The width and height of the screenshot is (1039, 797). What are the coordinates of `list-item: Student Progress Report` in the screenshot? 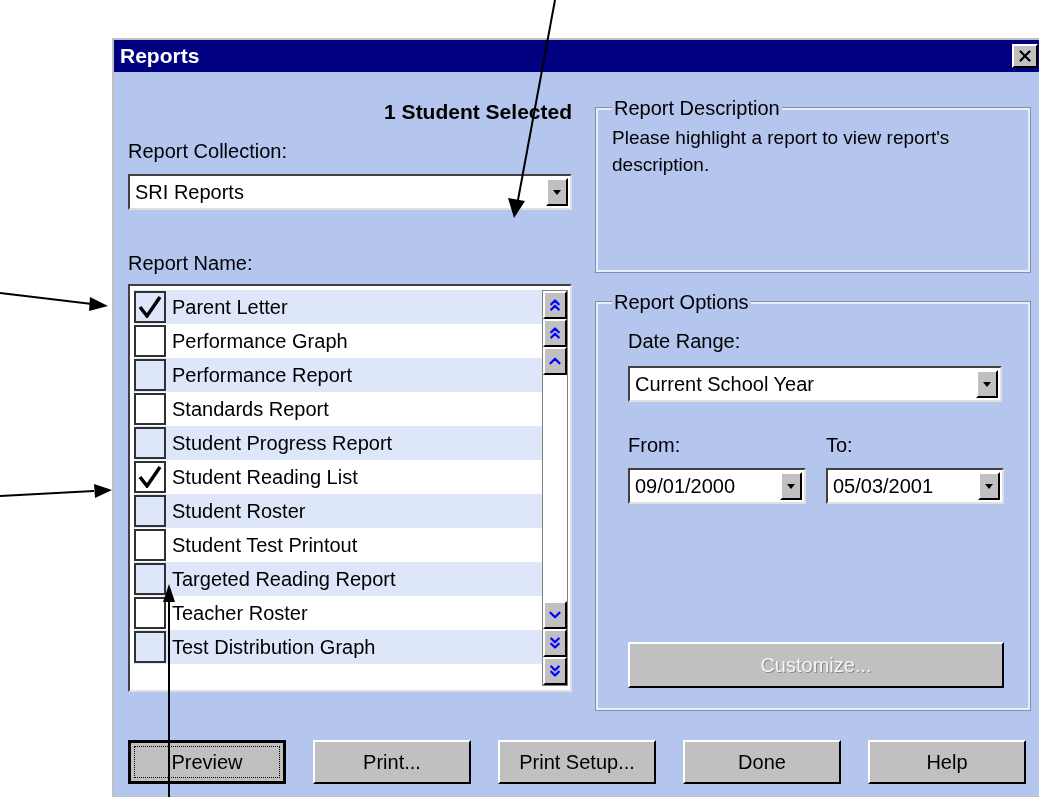 It's located at (338, 443).